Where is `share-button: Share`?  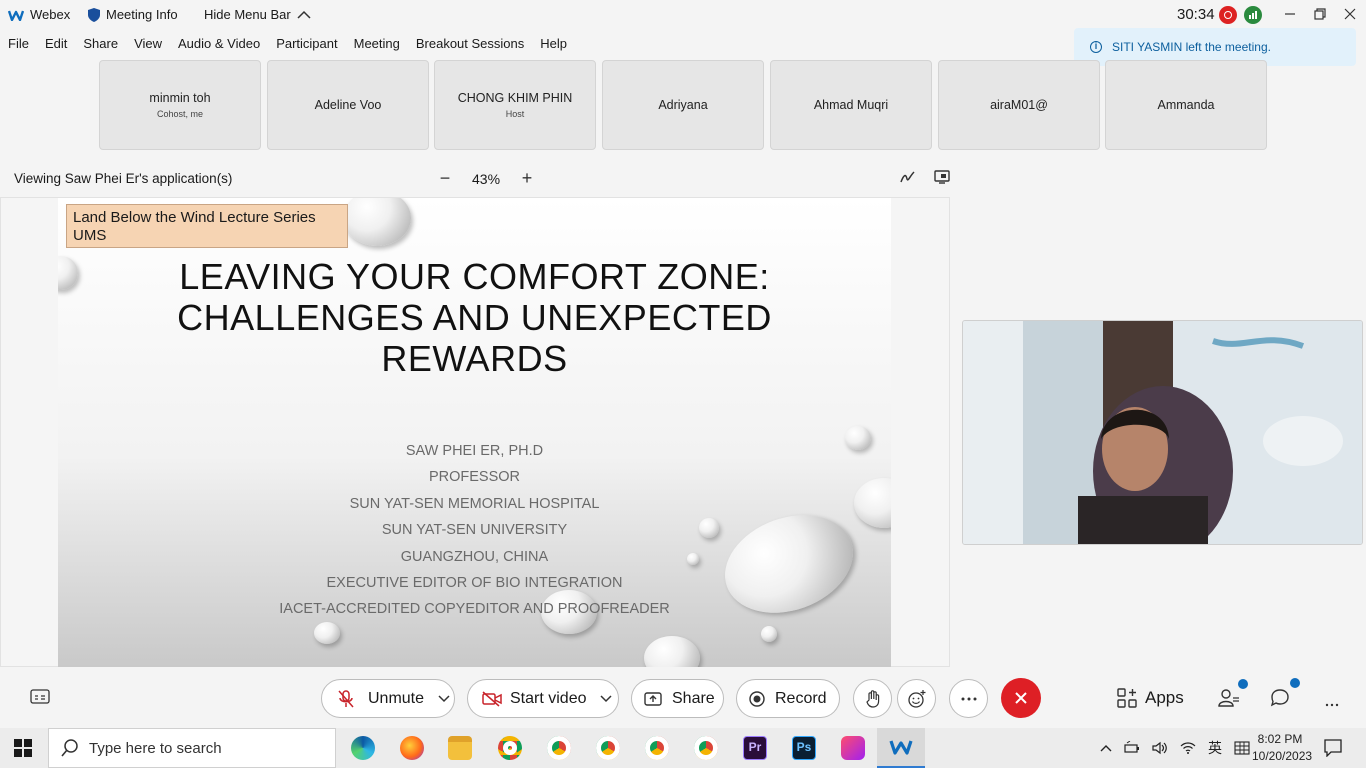 share-button: Share is located at coordinates (677, 698).